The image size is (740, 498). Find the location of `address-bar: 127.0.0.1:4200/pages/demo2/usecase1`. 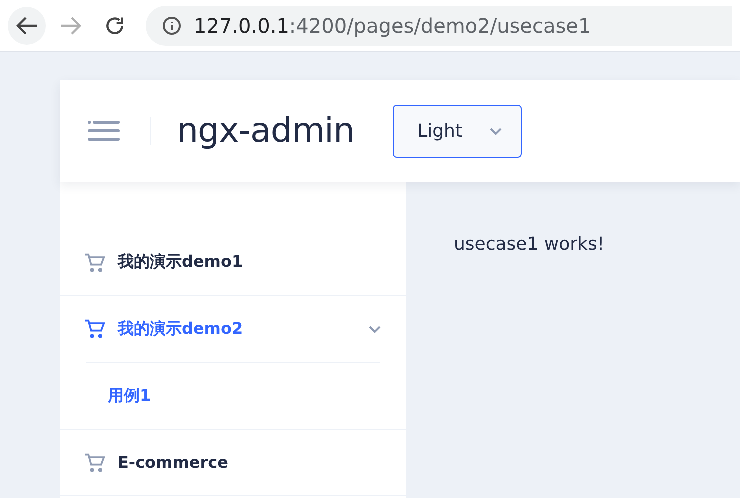

address-bar: 127.0.0.1:4200/pages/demo2/usecase1 is located at coordinates (439, 26).